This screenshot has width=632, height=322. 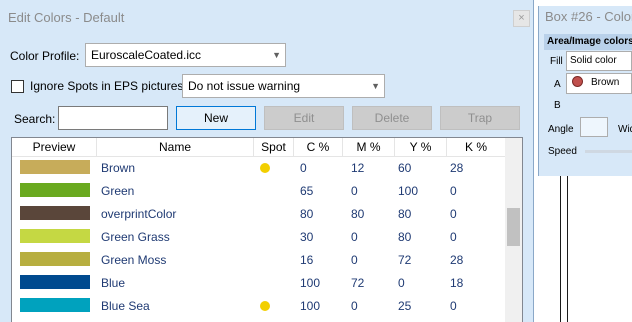 I want to click on ignore-spots-checkbox, so click(x=17, y=86).